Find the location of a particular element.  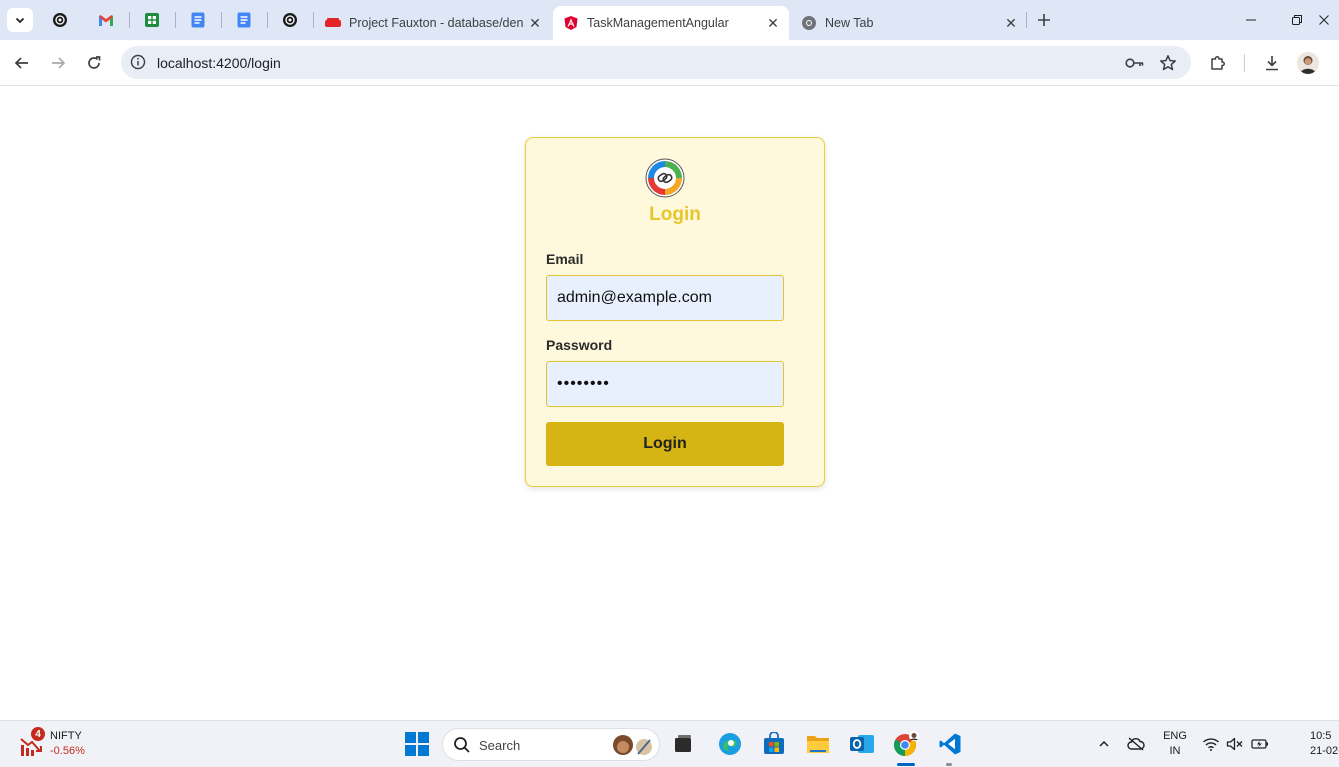

bookmark-star-icon is located at coordinates (1168, 63).